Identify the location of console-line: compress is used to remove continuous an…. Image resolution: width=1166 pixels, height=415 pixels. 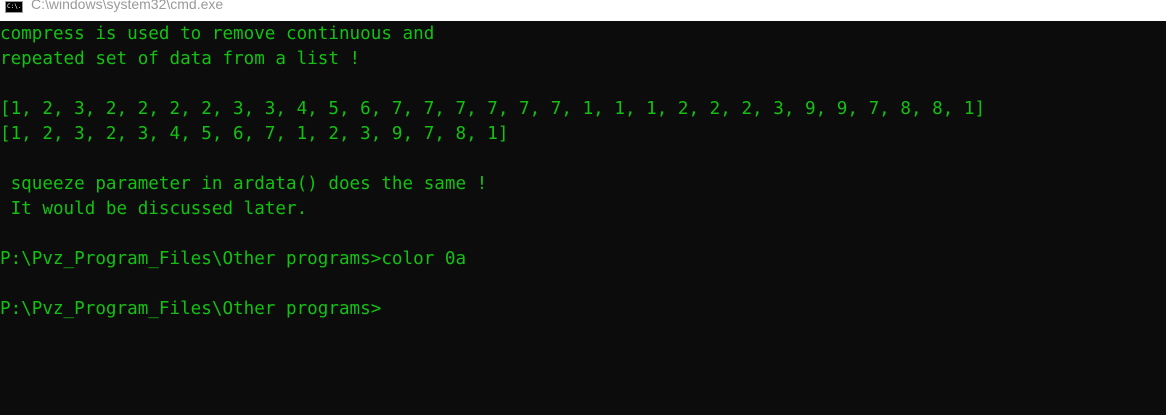
(217, 34).